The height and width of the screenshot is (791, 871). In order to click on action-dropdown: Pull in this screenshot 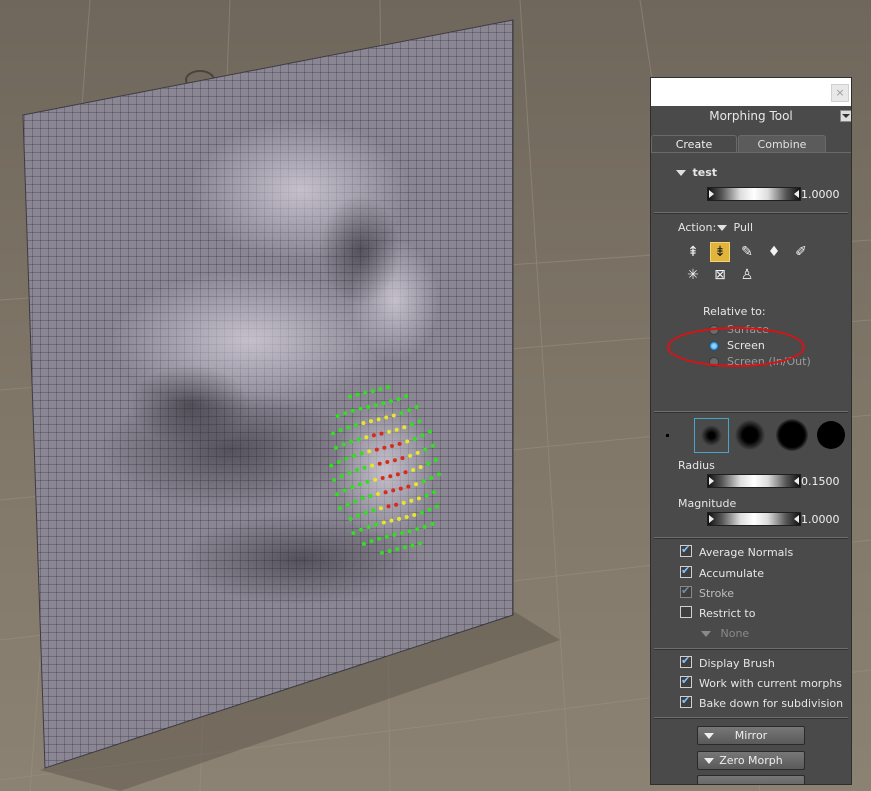, I will do `click(735, 227)`.